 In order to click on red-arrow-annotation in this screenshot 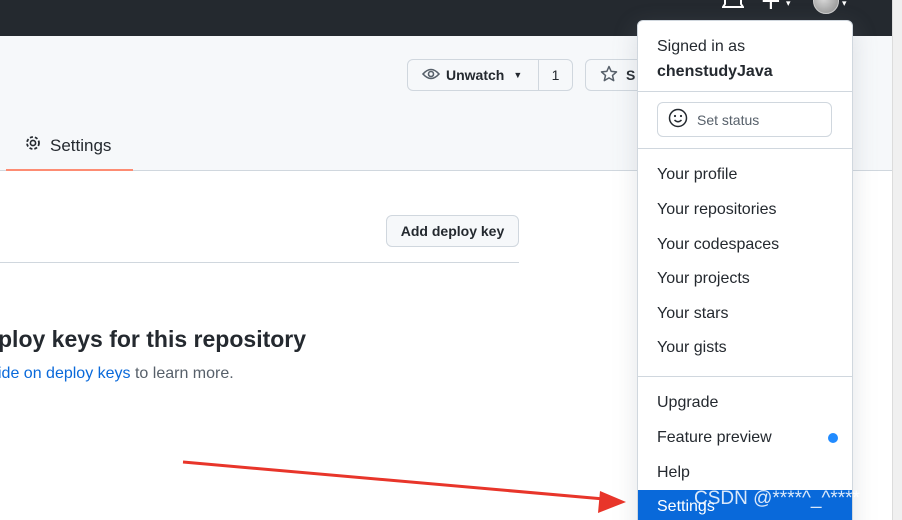, I will do `click(404, 486)`.